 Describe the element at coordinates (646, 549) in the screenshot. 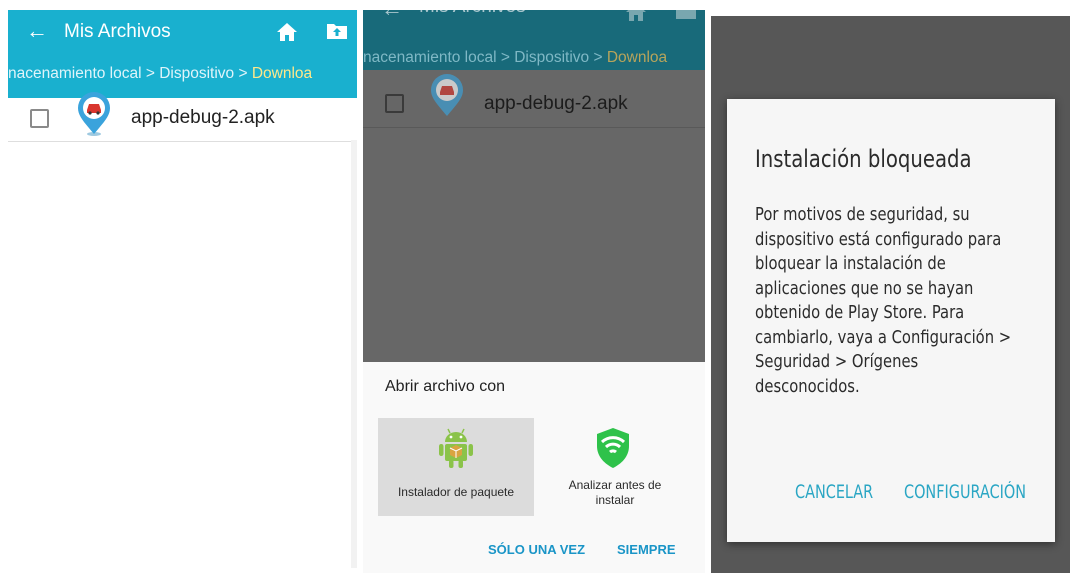

I see `always-button: SIEMPRE` at that location.